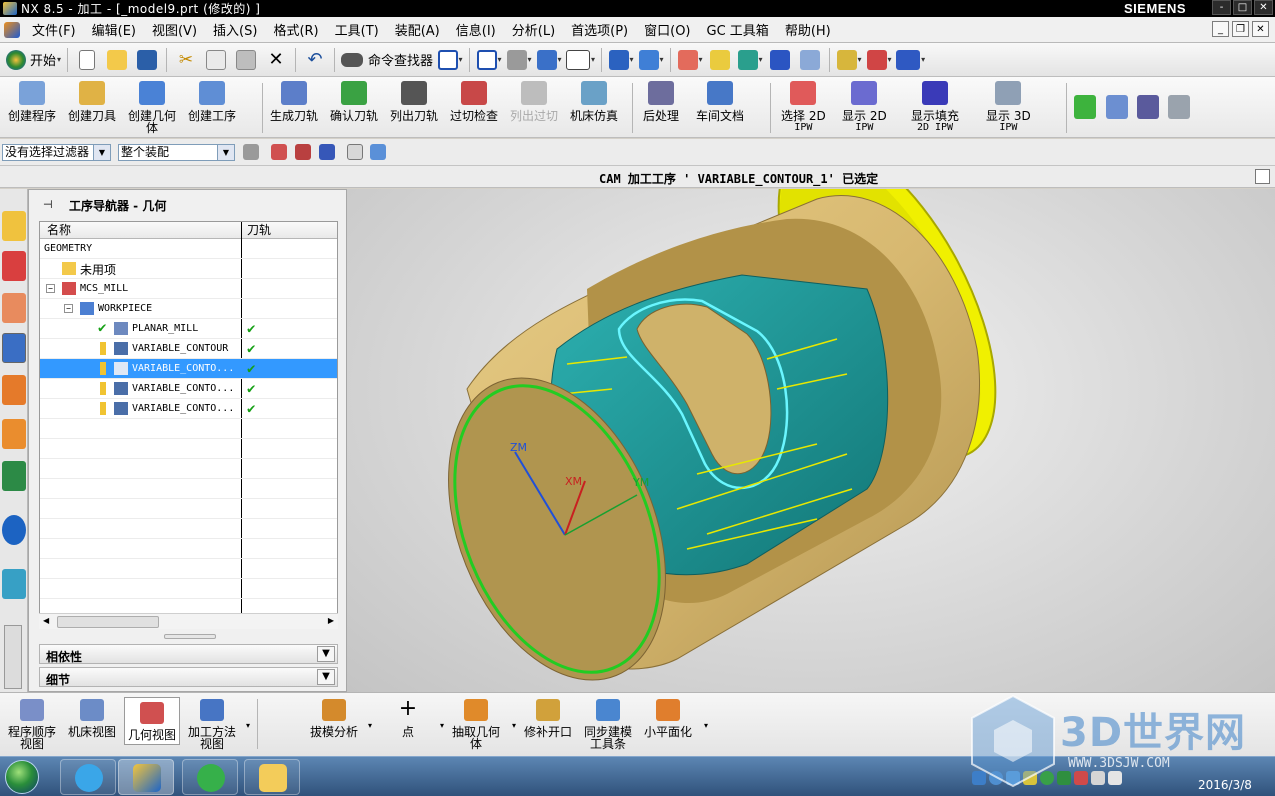 Image resolution: width=1275 pixels, height=796 pixels. What do you see at coordinates (251, 152) in the screenshot?
I see `selection-settings-icon` at bounding box center [251, 152].